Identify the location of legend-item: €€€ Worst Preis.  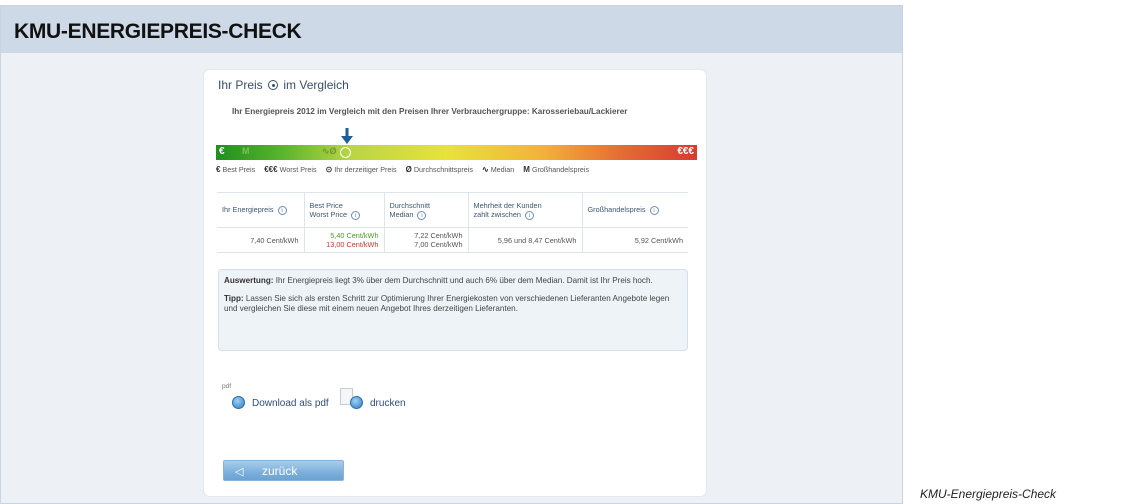
(290, 169).